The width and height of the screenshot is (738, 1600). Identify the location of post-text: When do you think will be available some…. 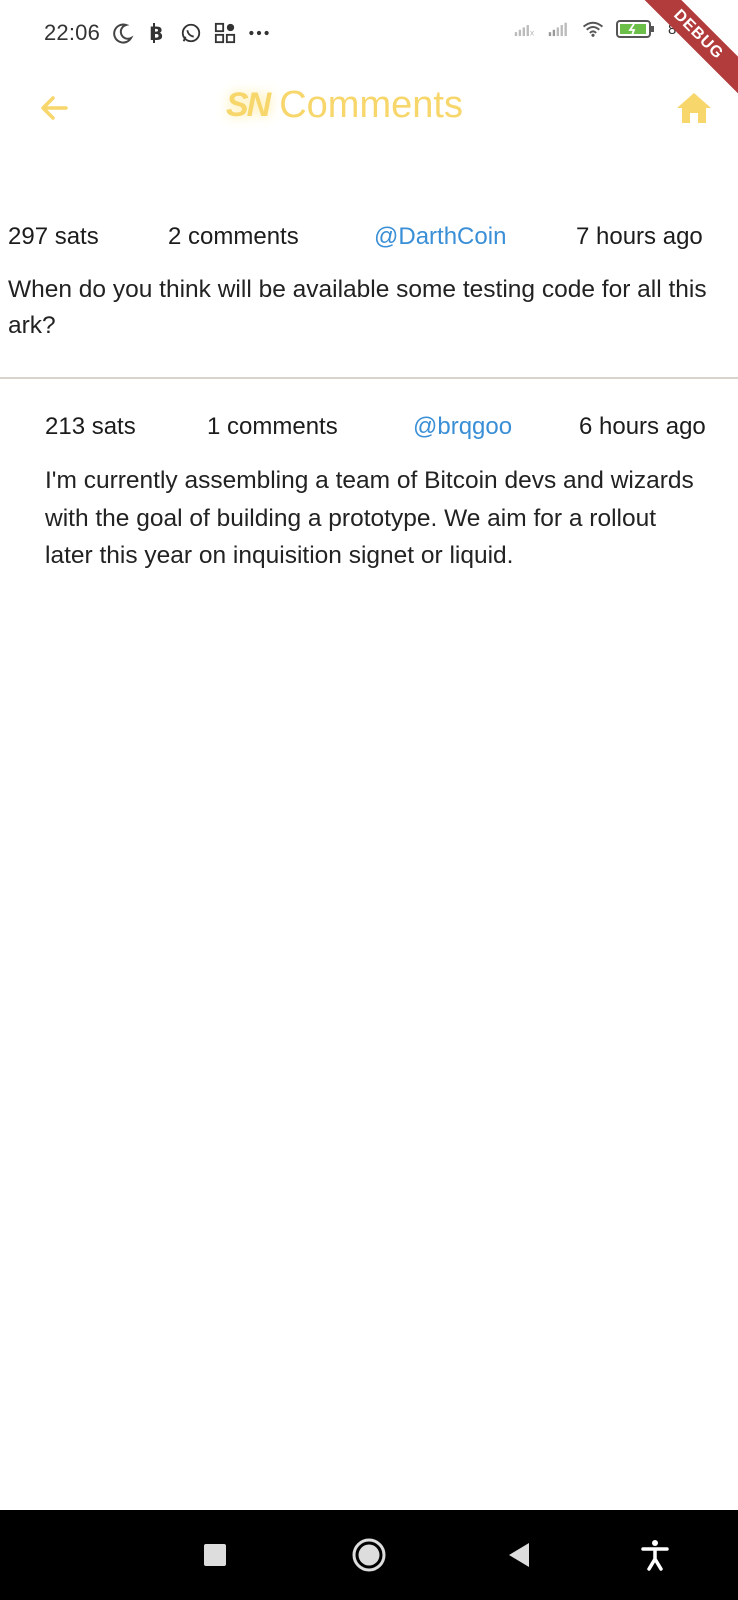
(357, 307).